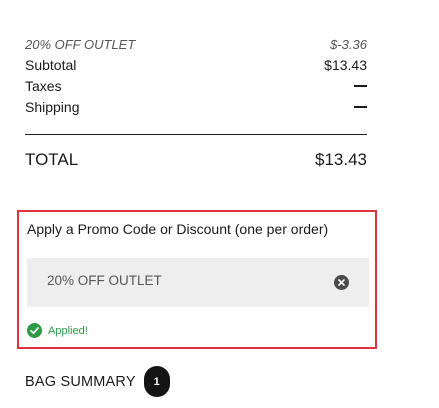 Image resolution: width=439 pixels, height=408 pixels. I want to click on shipping-row: Shipping, so click(196, 107).